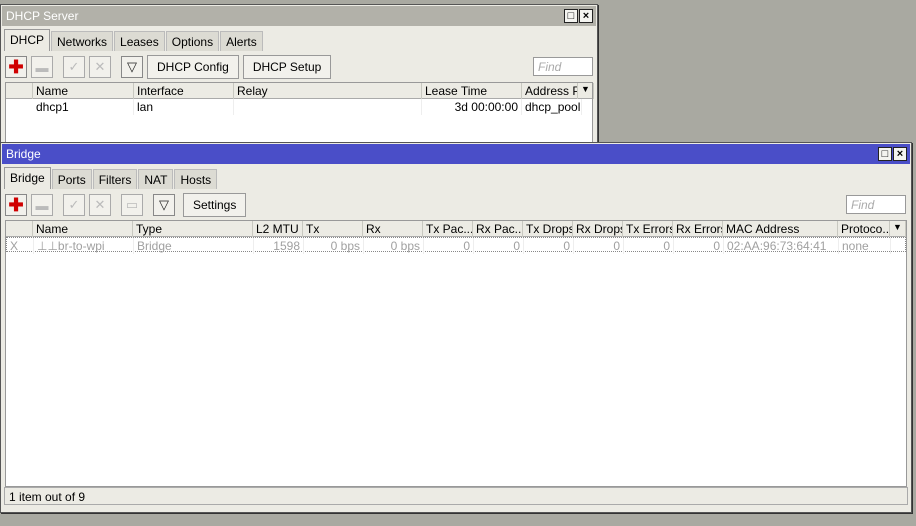 This screenshot has width=916, height=526. I want to click on table-row: dhcp1 lan 3d 00:00:00 dhcp_pool1, so click(299, 107).